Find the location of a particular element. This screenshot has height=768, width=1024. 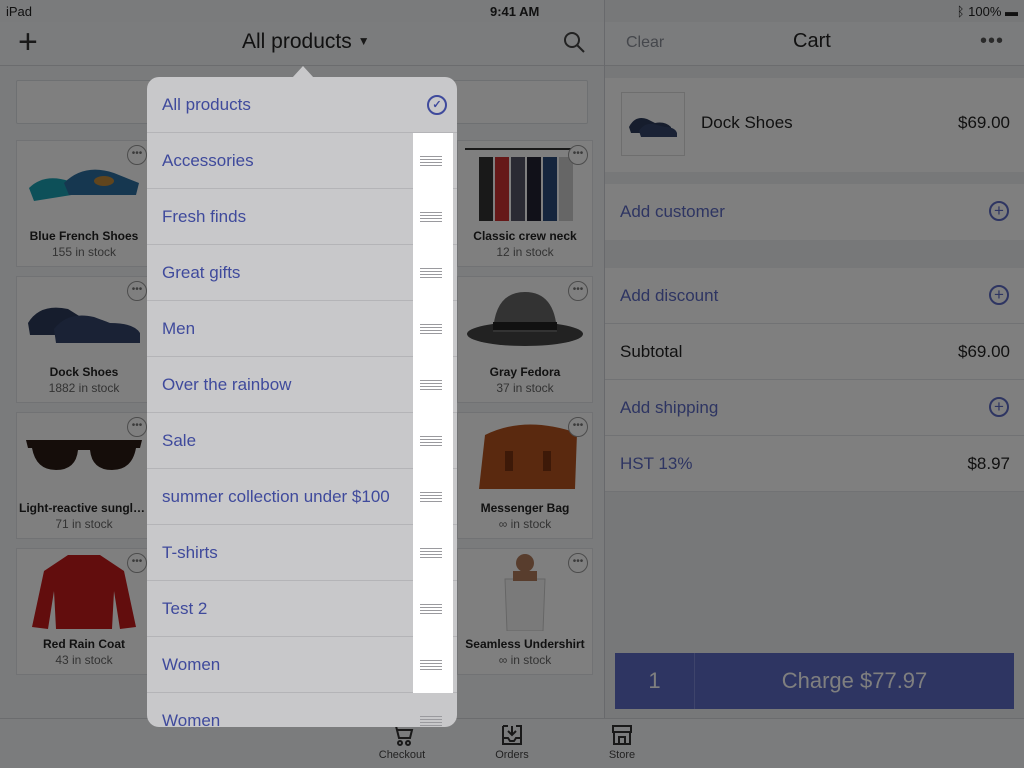

collection-item-selected: All products ✓ is located at coordinates (302, 105).